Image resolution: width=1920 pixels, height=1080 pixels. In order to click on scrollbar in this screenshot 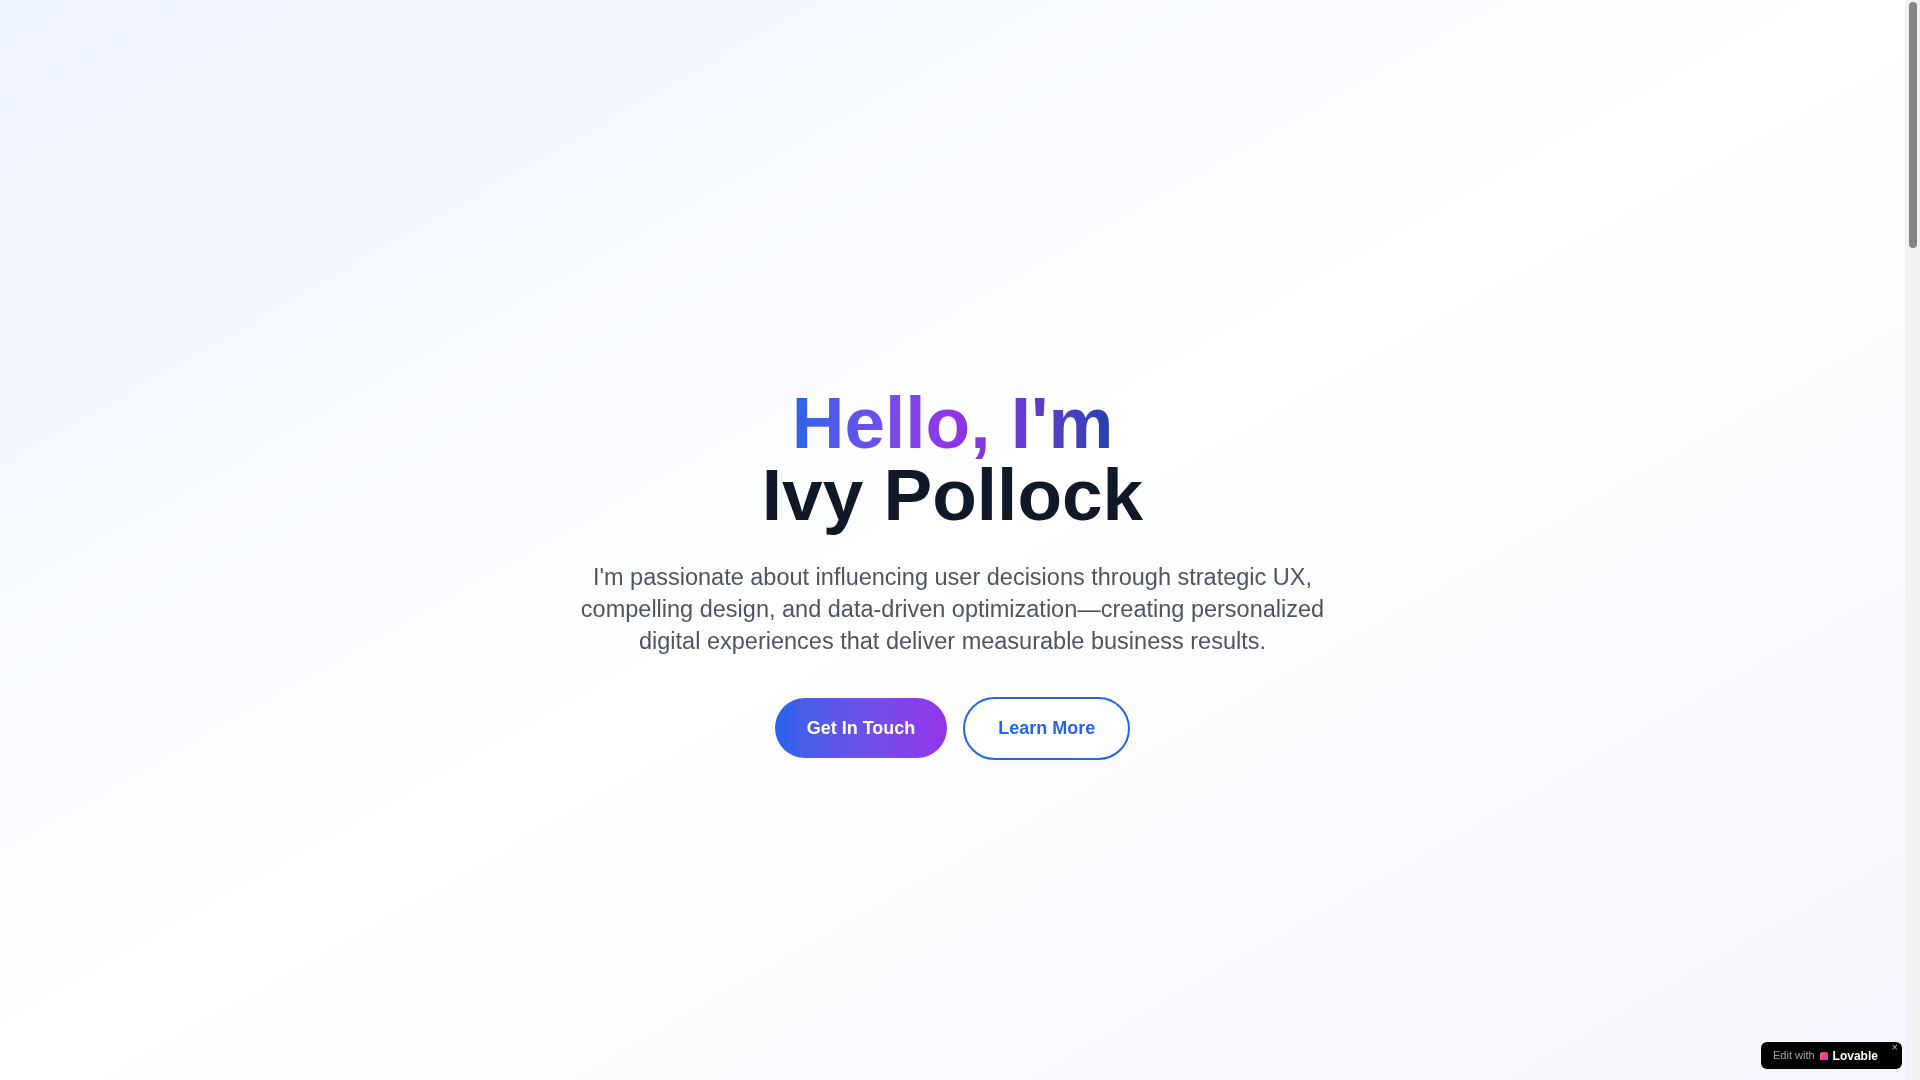, I will do `click(1912, 540)`.